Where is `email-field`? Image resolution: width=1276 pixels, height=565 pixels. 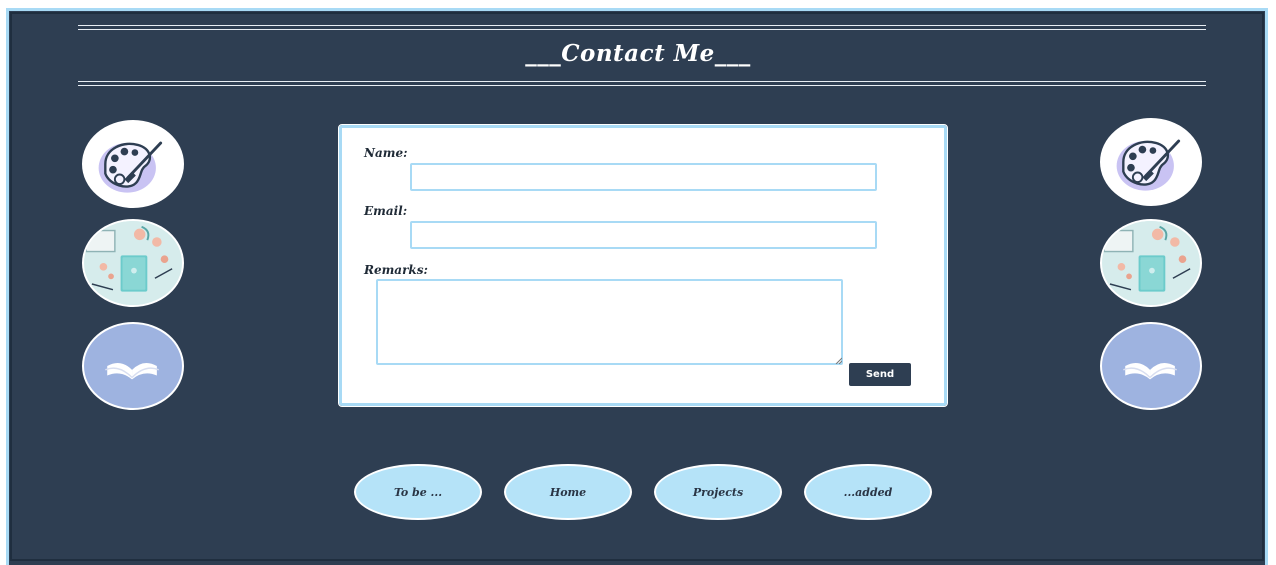 email-field is located at coordinates (643, 235).